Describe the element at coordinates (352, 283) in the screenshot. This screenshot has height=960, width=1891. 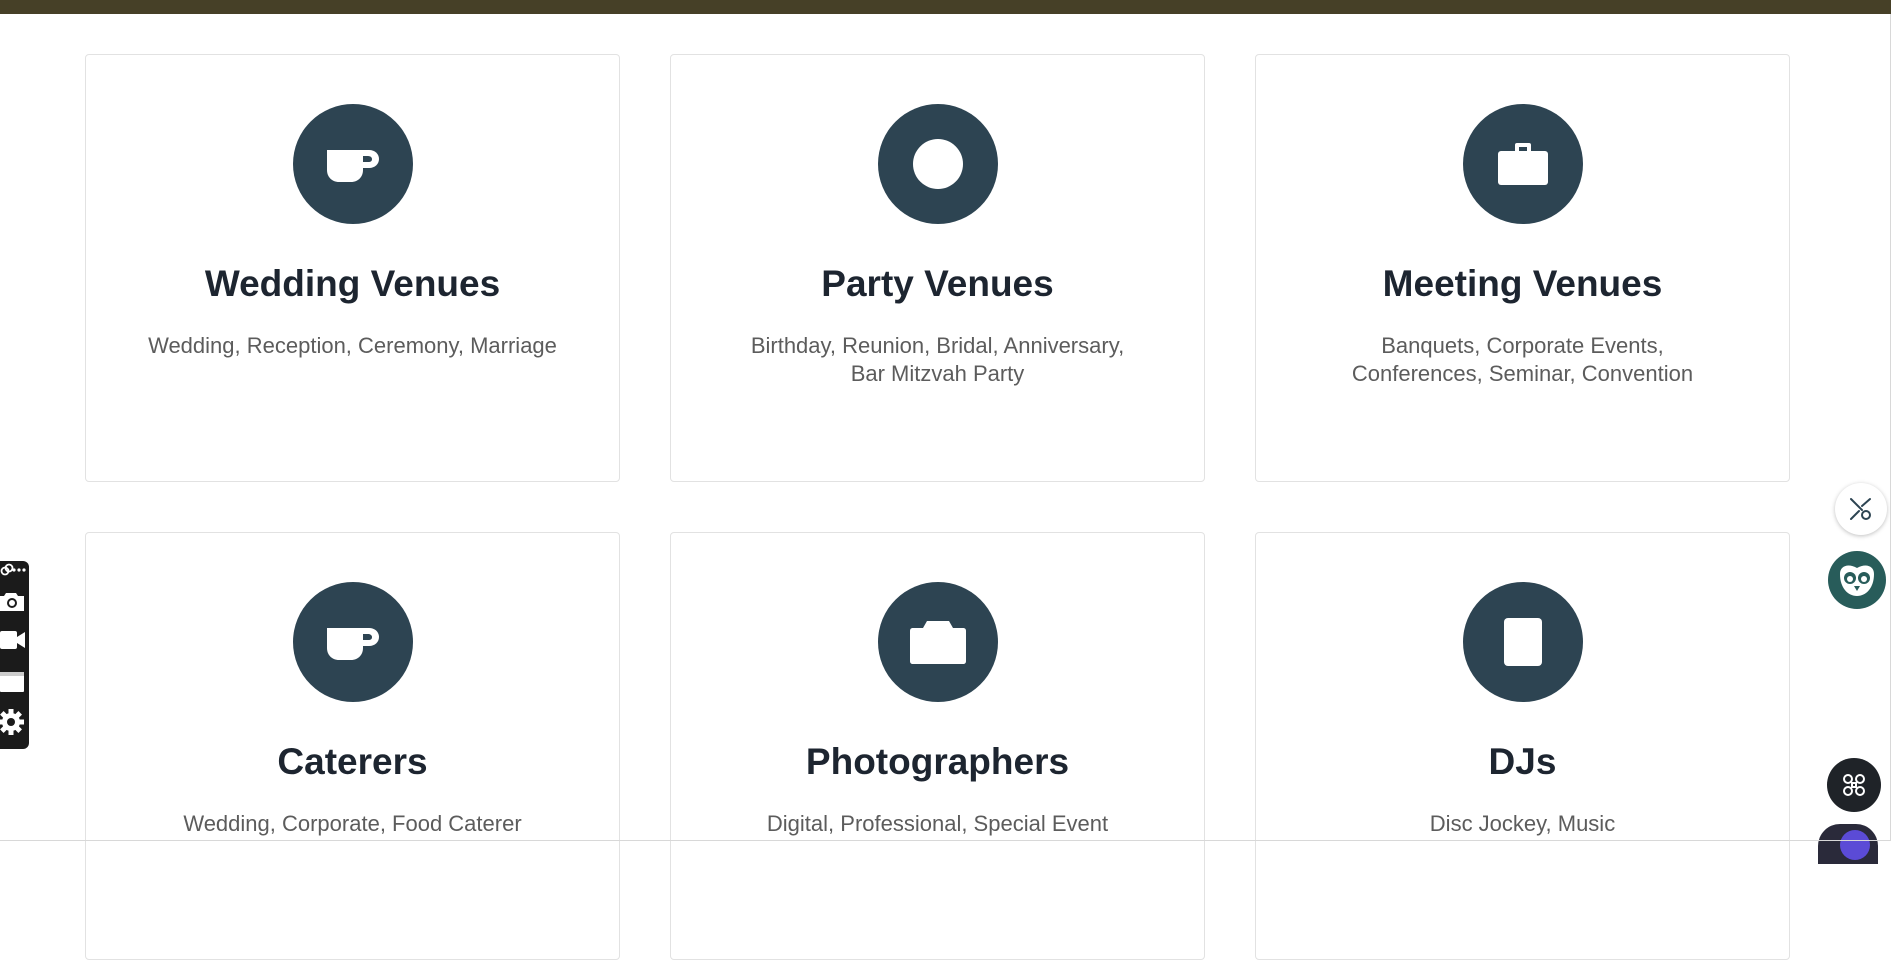
I see `category-title: Wedding Venues` at that location.